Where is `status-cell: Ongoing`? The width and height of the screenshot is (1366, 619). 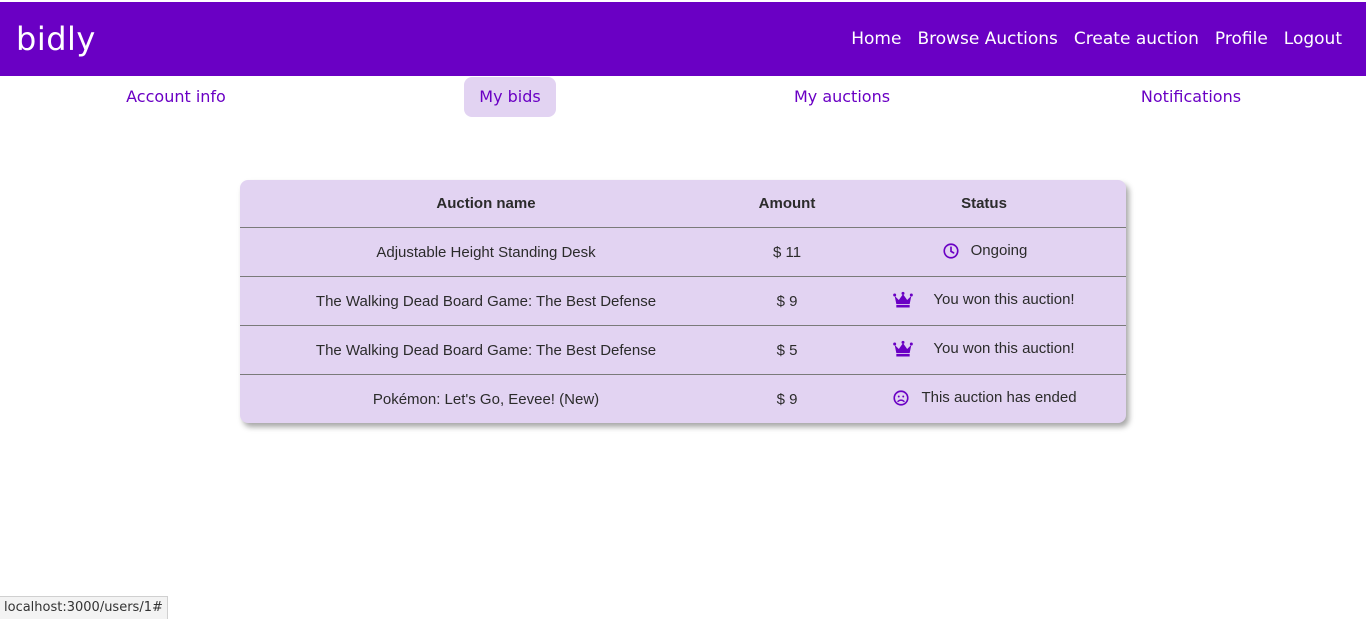 status-cell: Ongoing is located at coordinates (984, 252).